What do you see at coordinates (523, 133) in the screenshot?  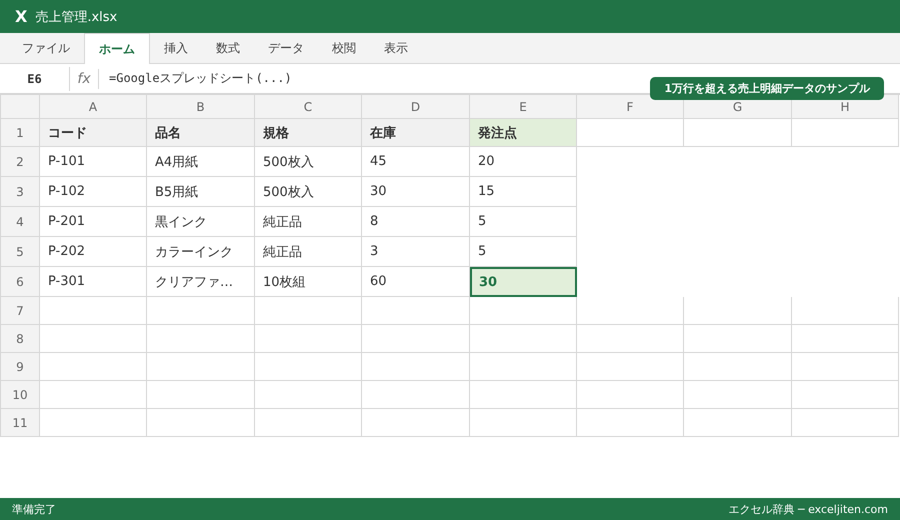 I see `table-cell: 発注点` at bounding box center [523, 133].